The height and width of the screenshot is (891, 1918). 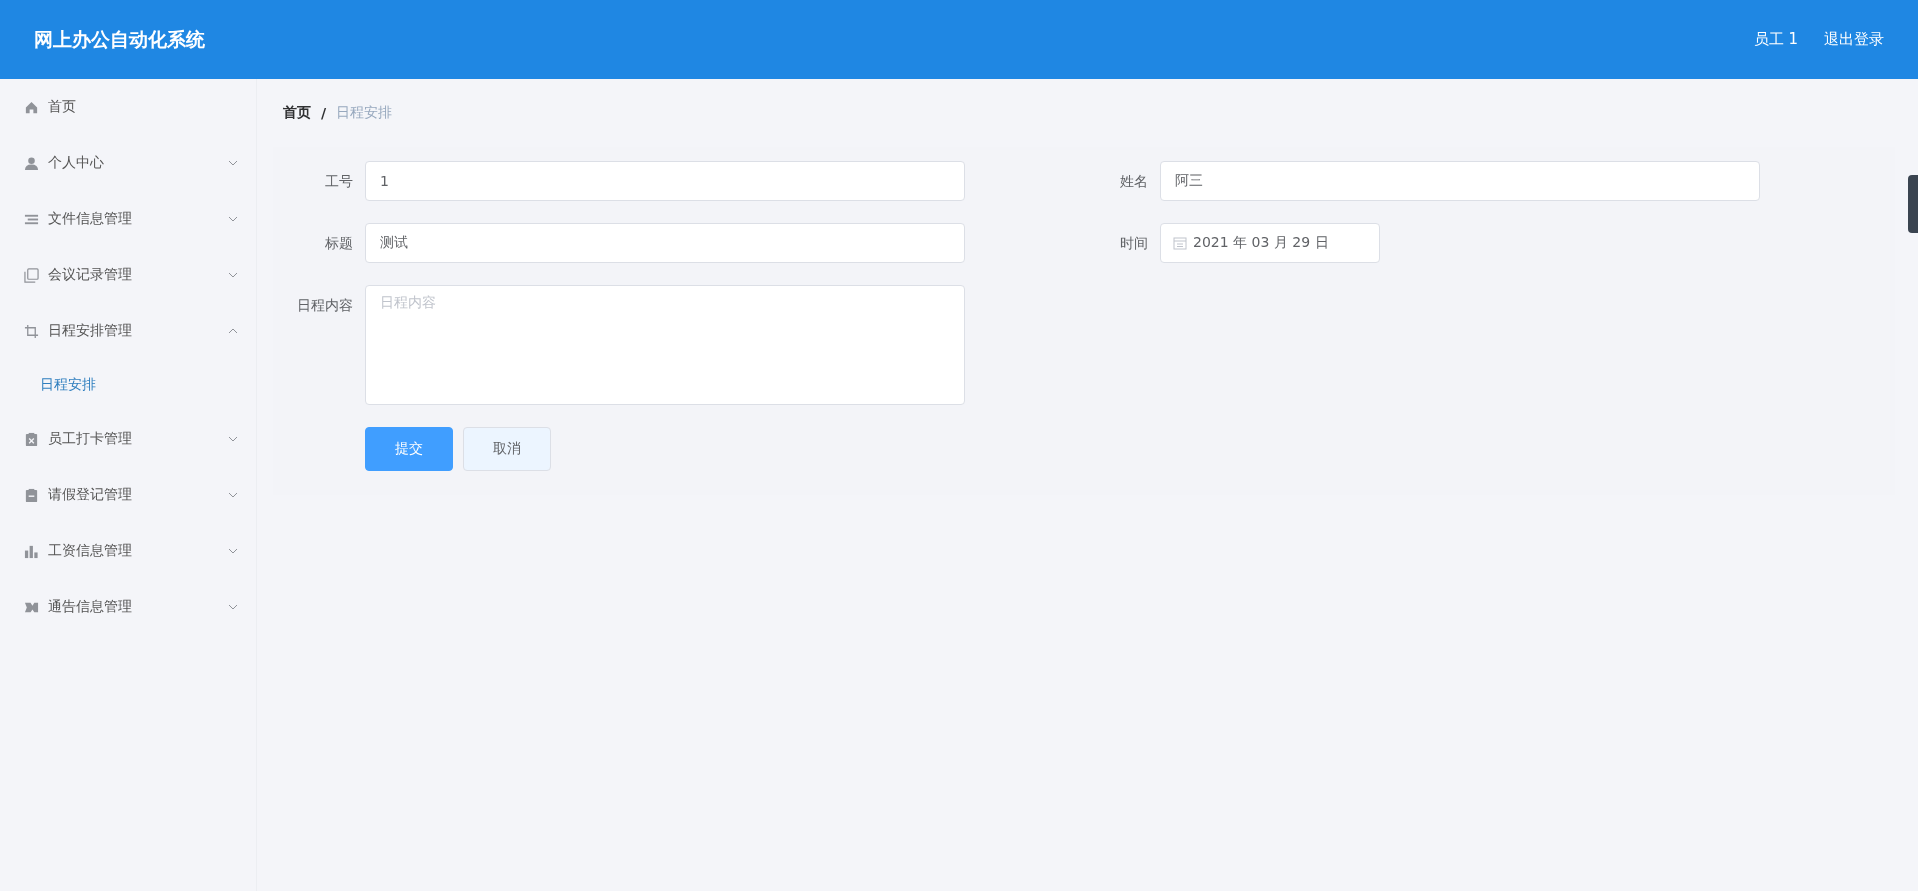 I want to click on menu-item: 文件信息管理, so click(x=128, y=219).